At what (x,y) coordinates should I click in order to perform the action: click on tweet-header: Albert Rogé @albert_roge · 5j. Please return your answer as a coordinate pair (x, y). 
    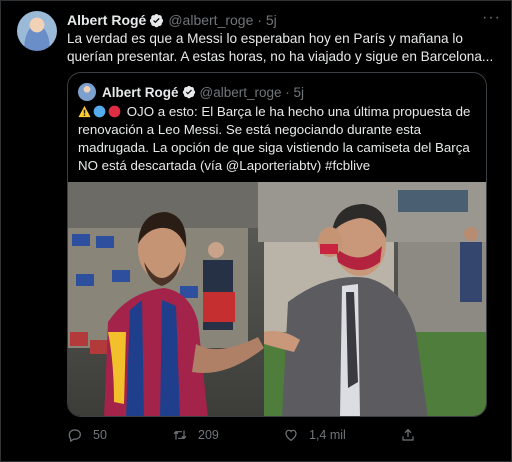
    Looking at the image, I should click on (172, 20).